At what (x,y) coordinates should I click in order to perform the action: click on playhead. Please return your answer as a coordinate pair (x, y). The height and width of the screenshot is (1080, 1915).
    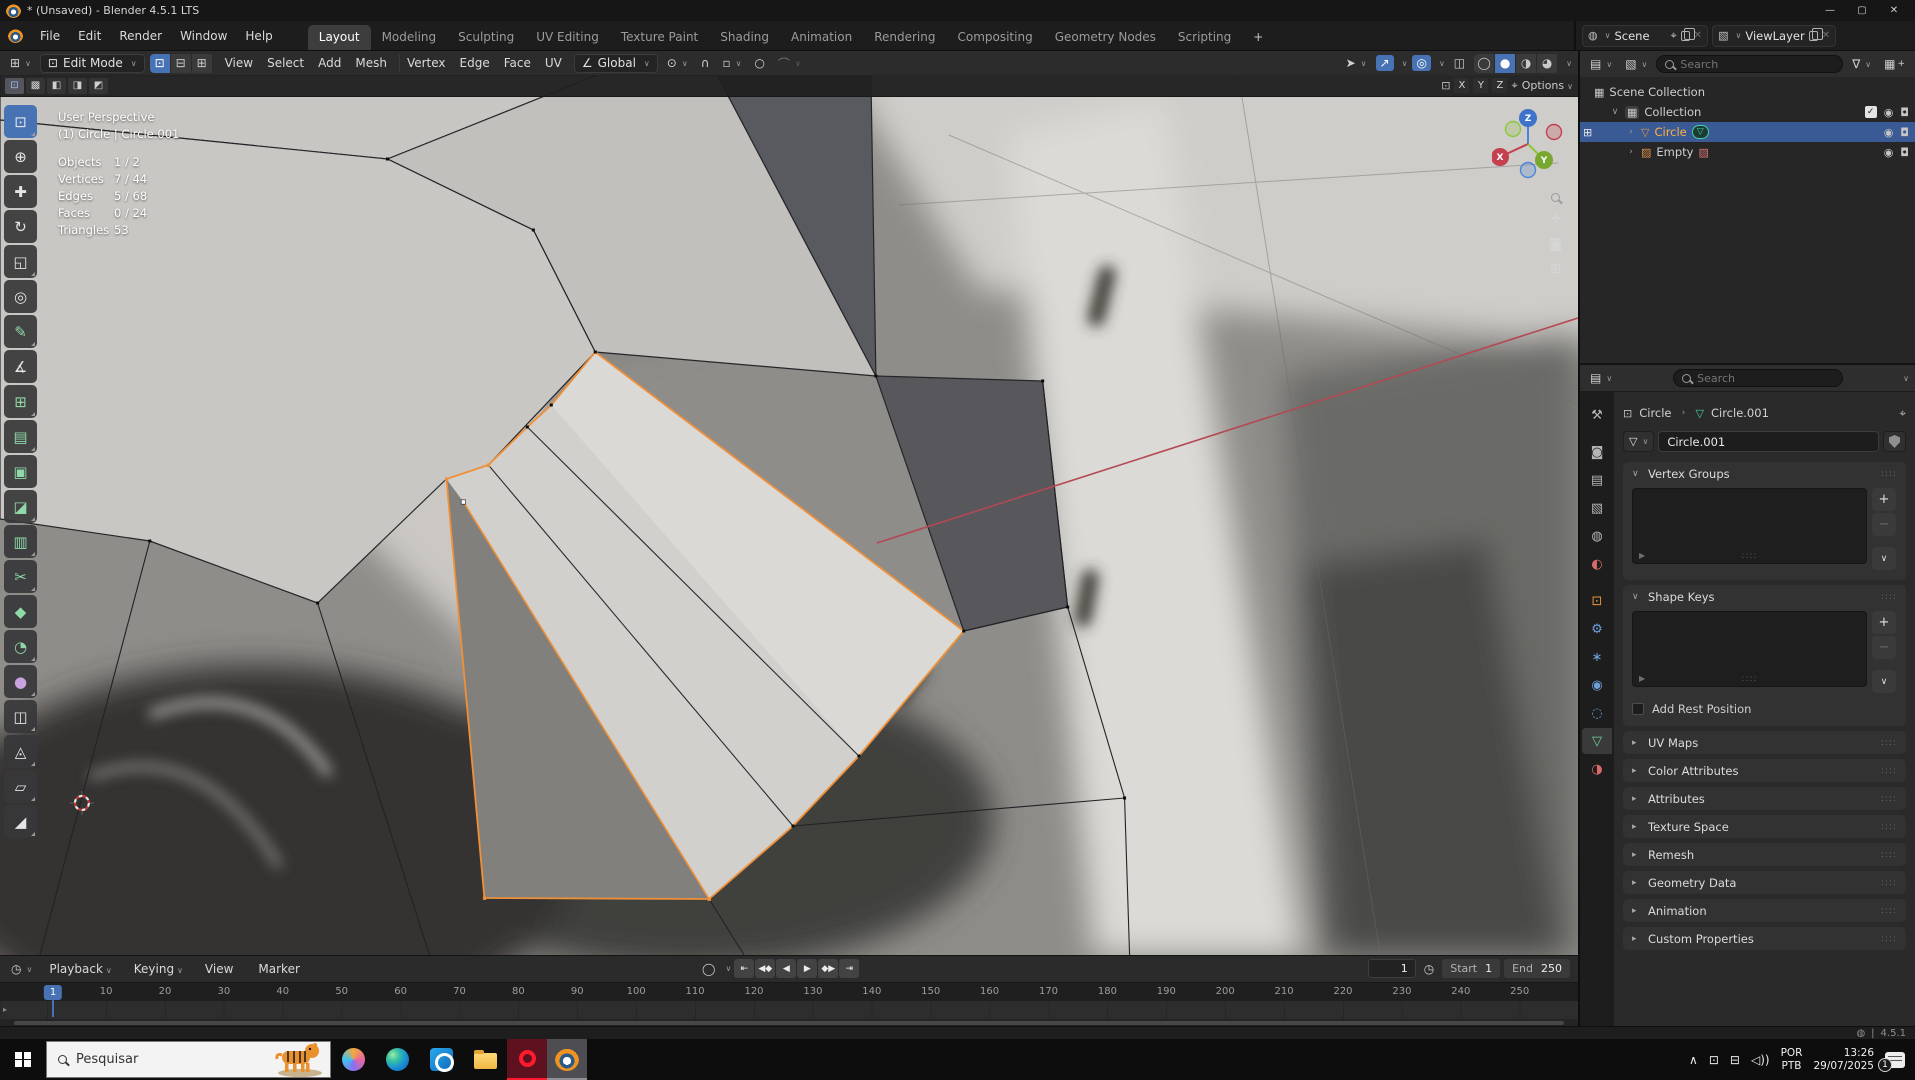
    Looking at the image, I should click on (53, 1008).